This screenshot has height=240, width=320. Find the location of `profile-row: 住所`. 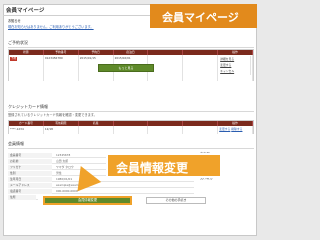

profile-row: 住所 is located at coordinates (23, 197).